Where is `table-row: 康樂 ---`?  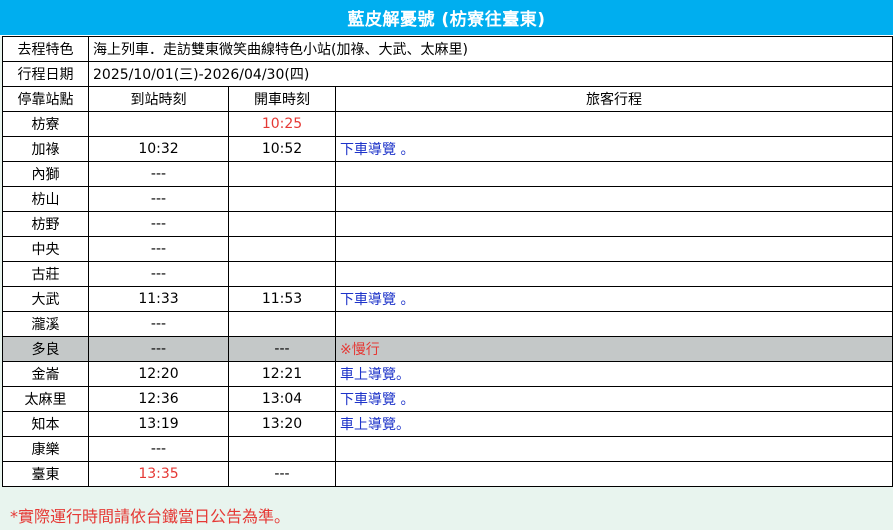
table-row: 康樂 --- is located at coordinates (447, 449).